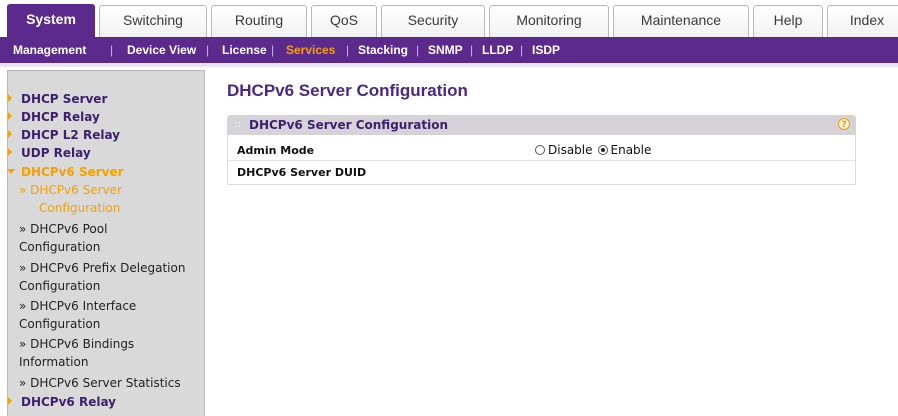  What do you see at coordinates (541, 125) in the screenshot?
I see `panel-header: :: DHCPv6 Server Configuration ?` at bounding box center [541, 125].